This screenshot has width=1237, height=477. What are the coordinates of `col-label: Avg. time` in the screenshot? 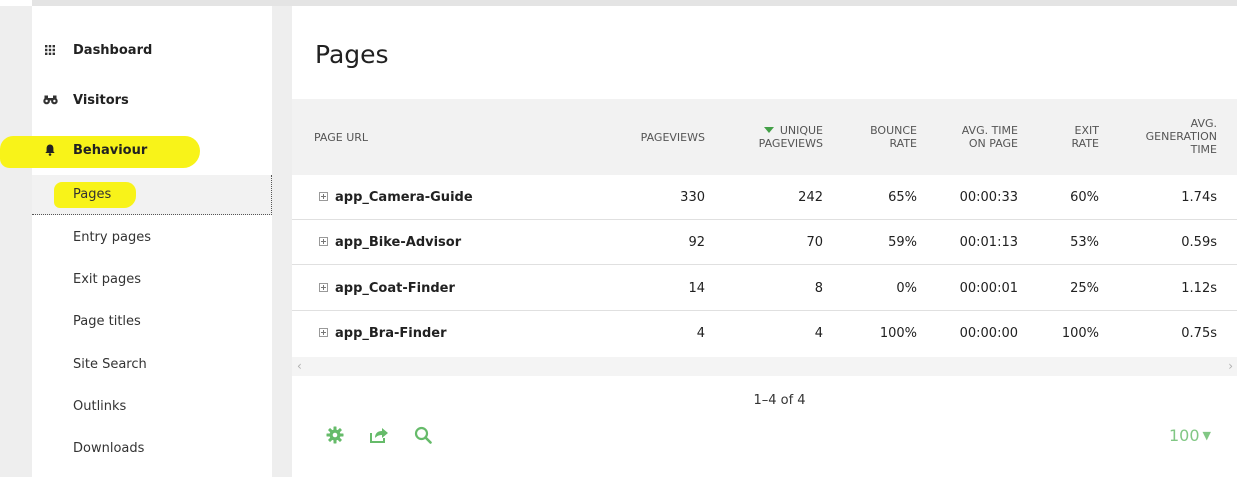 It's located at (989, 130).